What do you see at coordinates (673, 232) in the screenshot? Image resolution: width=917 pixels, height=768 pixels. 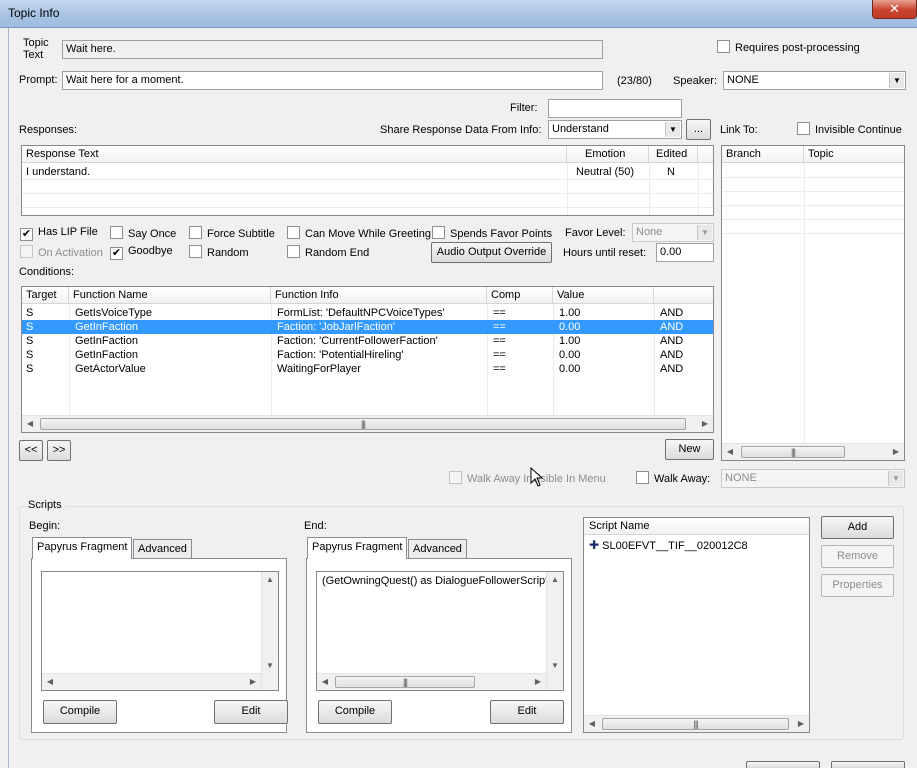 I see `favor-level-select: None ▼` at bounding box center [673, 232].